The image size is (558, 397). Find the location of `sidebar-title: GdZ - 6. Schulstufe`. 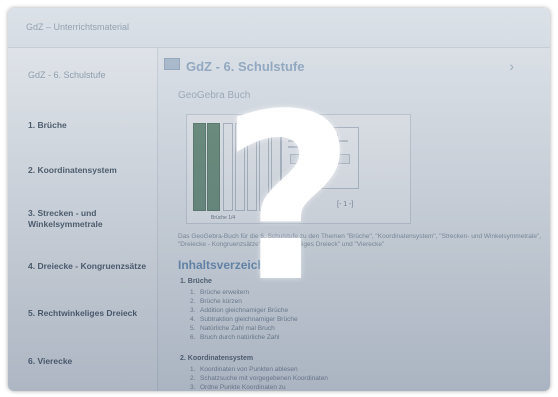

sidebar-title: GdZ - 6. Schulstufe is located at coordinates (67, 75).